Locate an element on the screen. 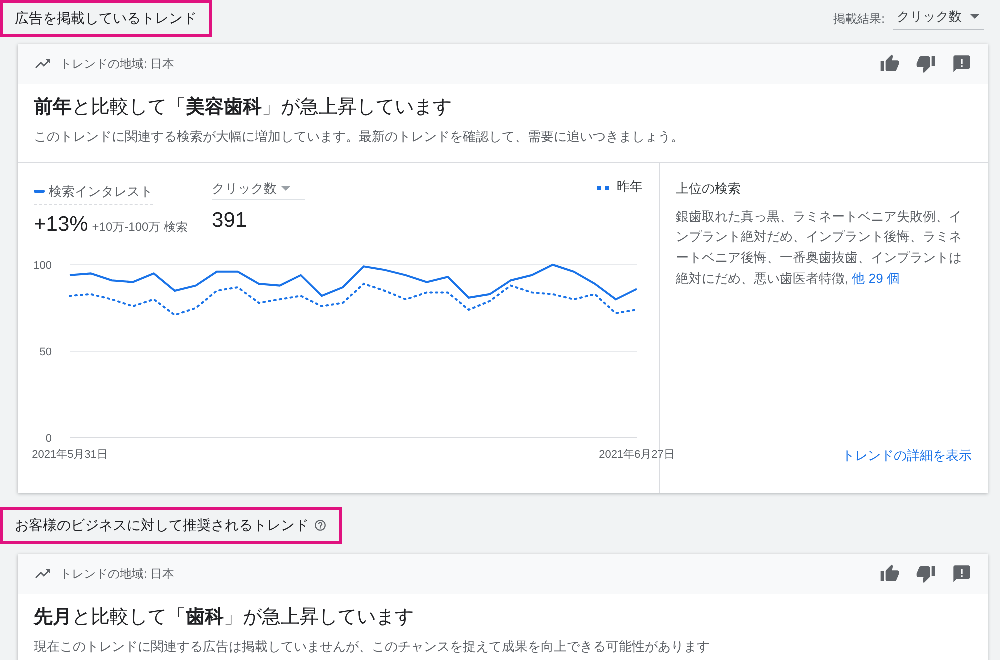 This screenshot has width=1000, height=660. legend-label: 昨年 is located at coordinates (630, 187).